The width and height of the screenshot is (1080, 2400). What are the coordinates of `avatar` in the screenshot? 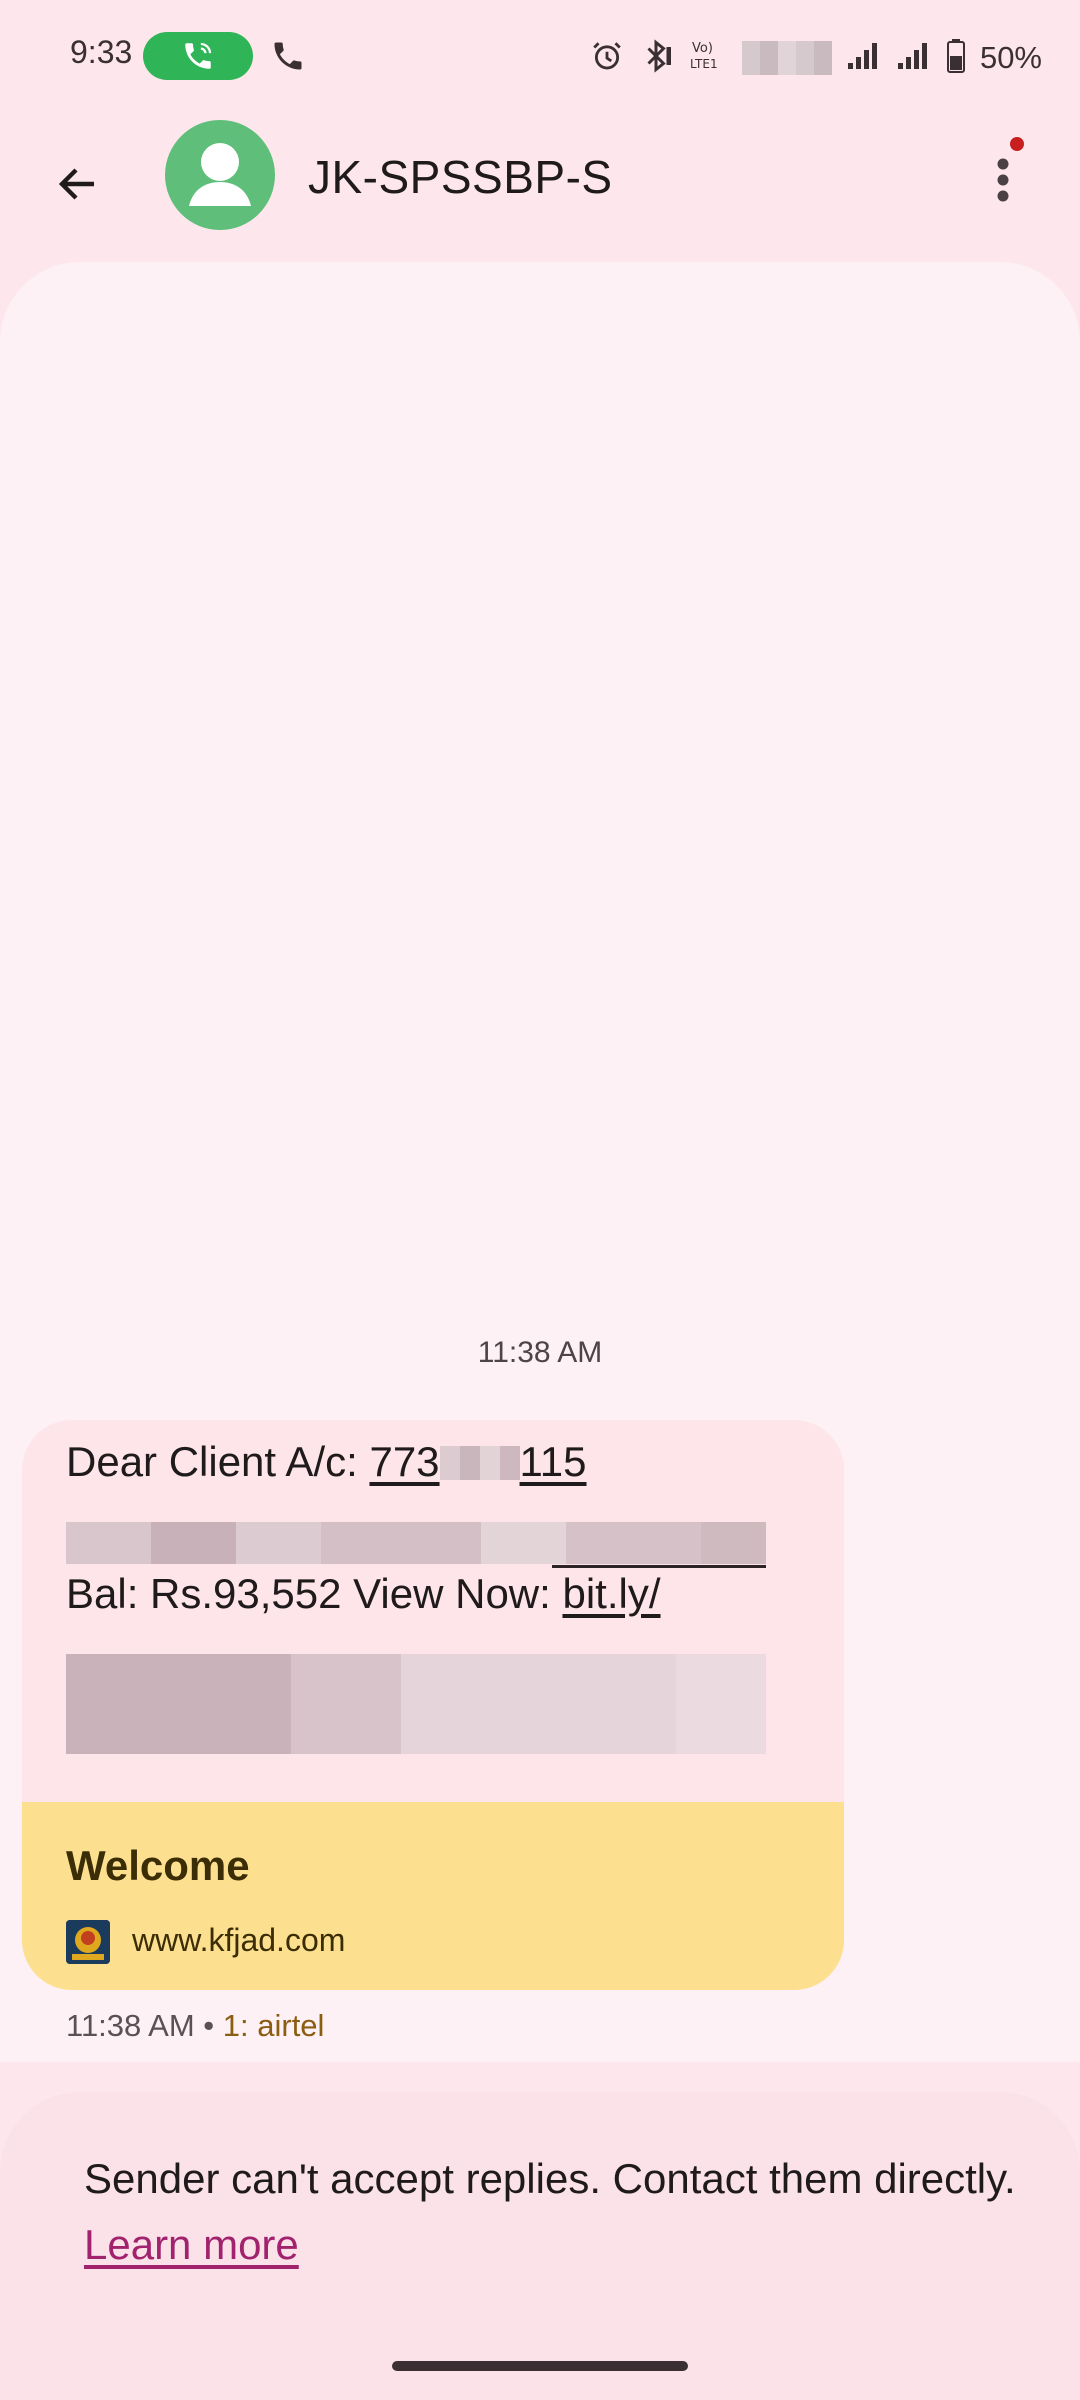 It's located at (220, 175).